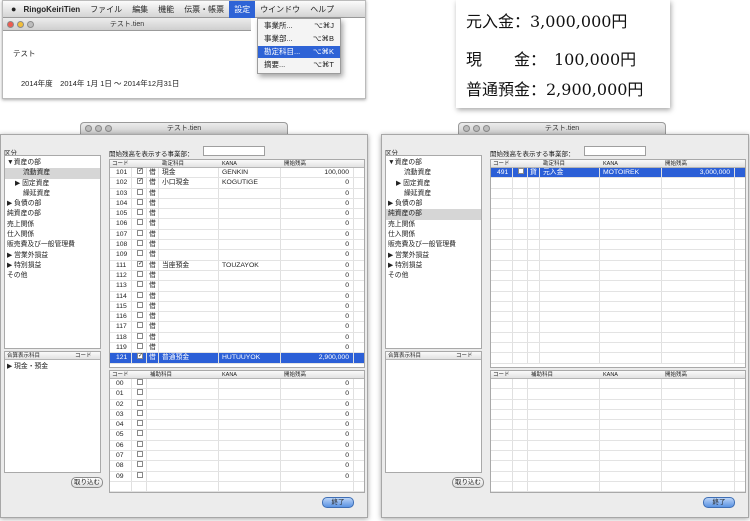  Describe the element at coordinates (299, 26) in the screenshot. I see `menu-item-office: 事業所... ⌥⌘J` at that location.